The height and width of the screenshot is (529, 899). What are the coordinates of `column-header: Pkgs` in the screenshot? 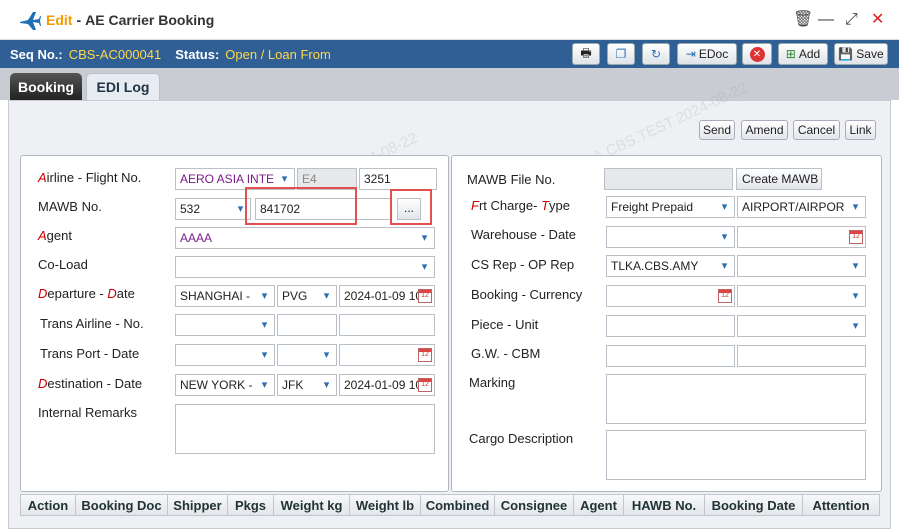 It's located at (251, 505).